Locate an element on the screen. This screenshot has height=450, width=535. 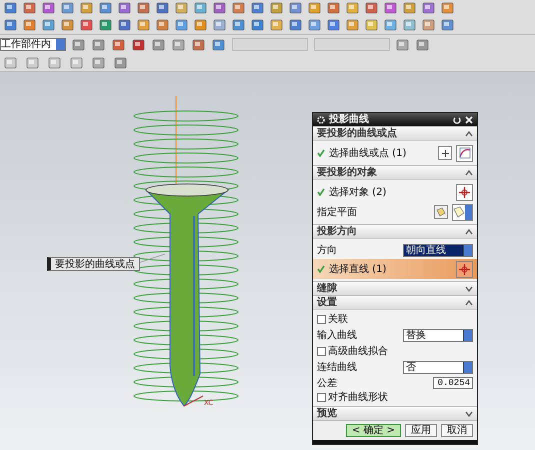
curve-button is located at coordinates (464, 153).